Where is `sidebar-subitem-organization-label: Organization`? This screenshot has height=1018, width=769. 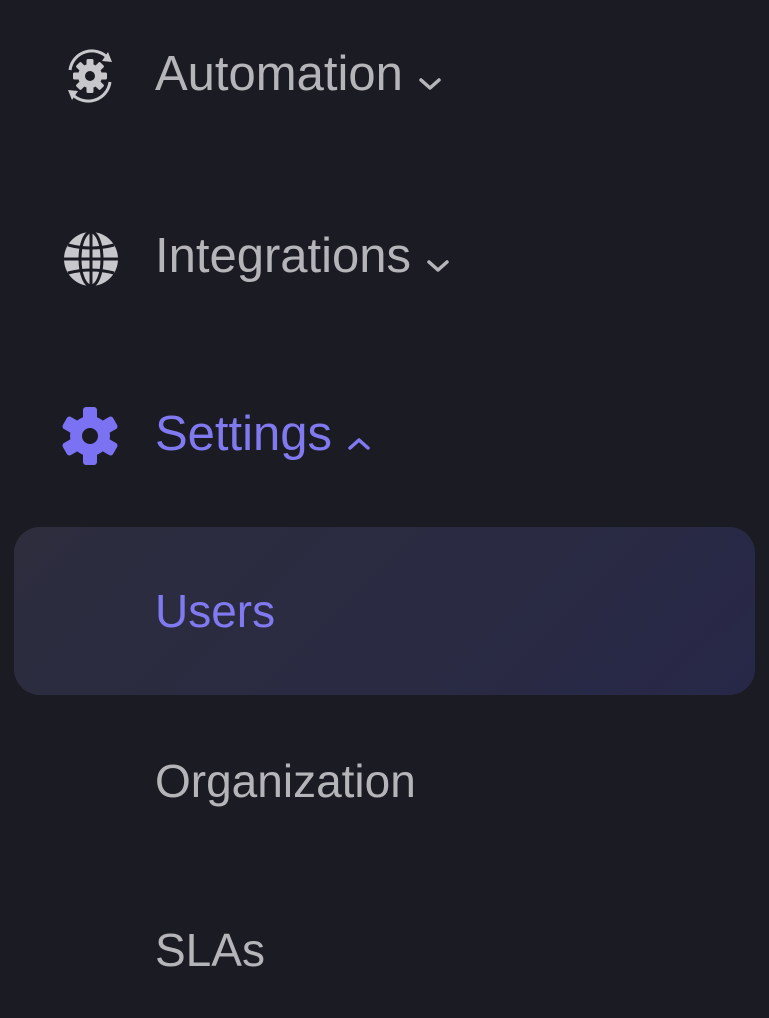 sidebar-subitem-organization-label: Organization is located at coordinates (285, 781).